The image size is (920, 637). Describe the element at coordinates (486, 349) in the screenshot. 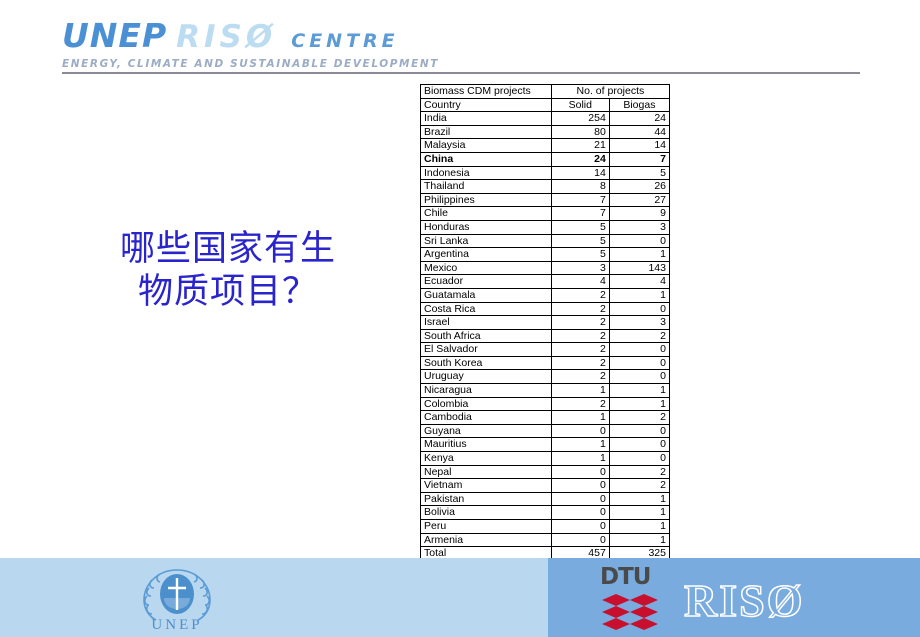

I see `cell-country: El Salvador` at that location.